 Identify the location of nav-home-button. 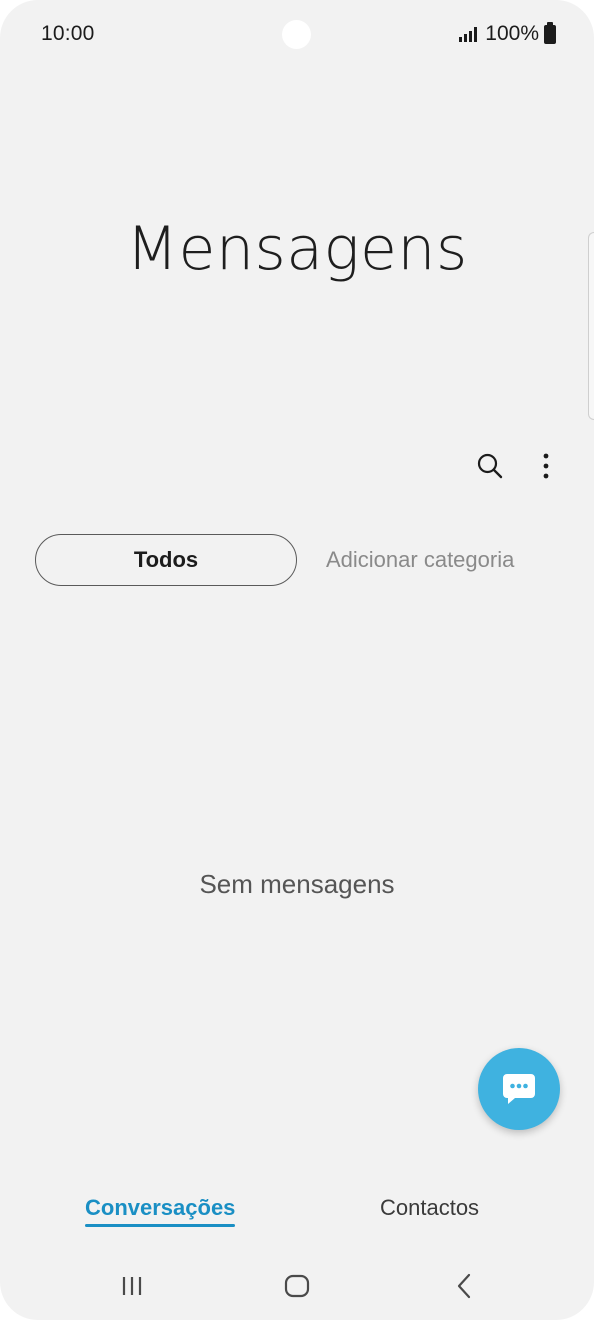
(297, 1286).